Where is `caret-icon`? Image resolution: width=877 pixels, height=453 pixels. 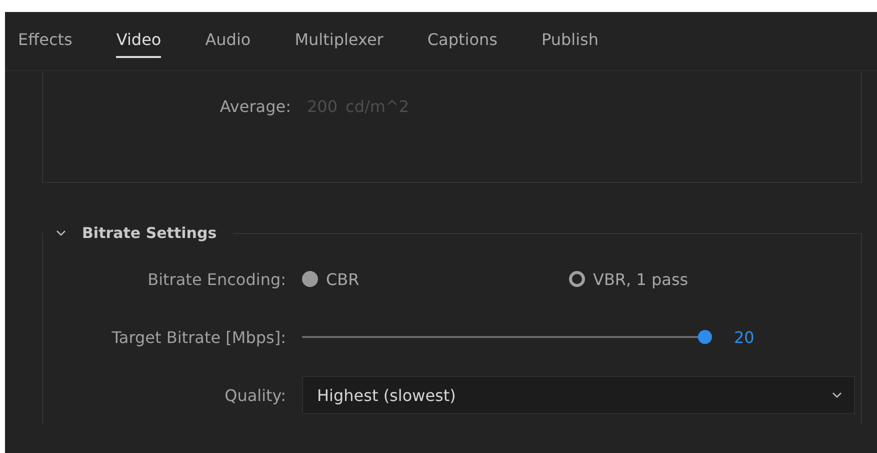
caret-icon is located at coordinates (837, 395).